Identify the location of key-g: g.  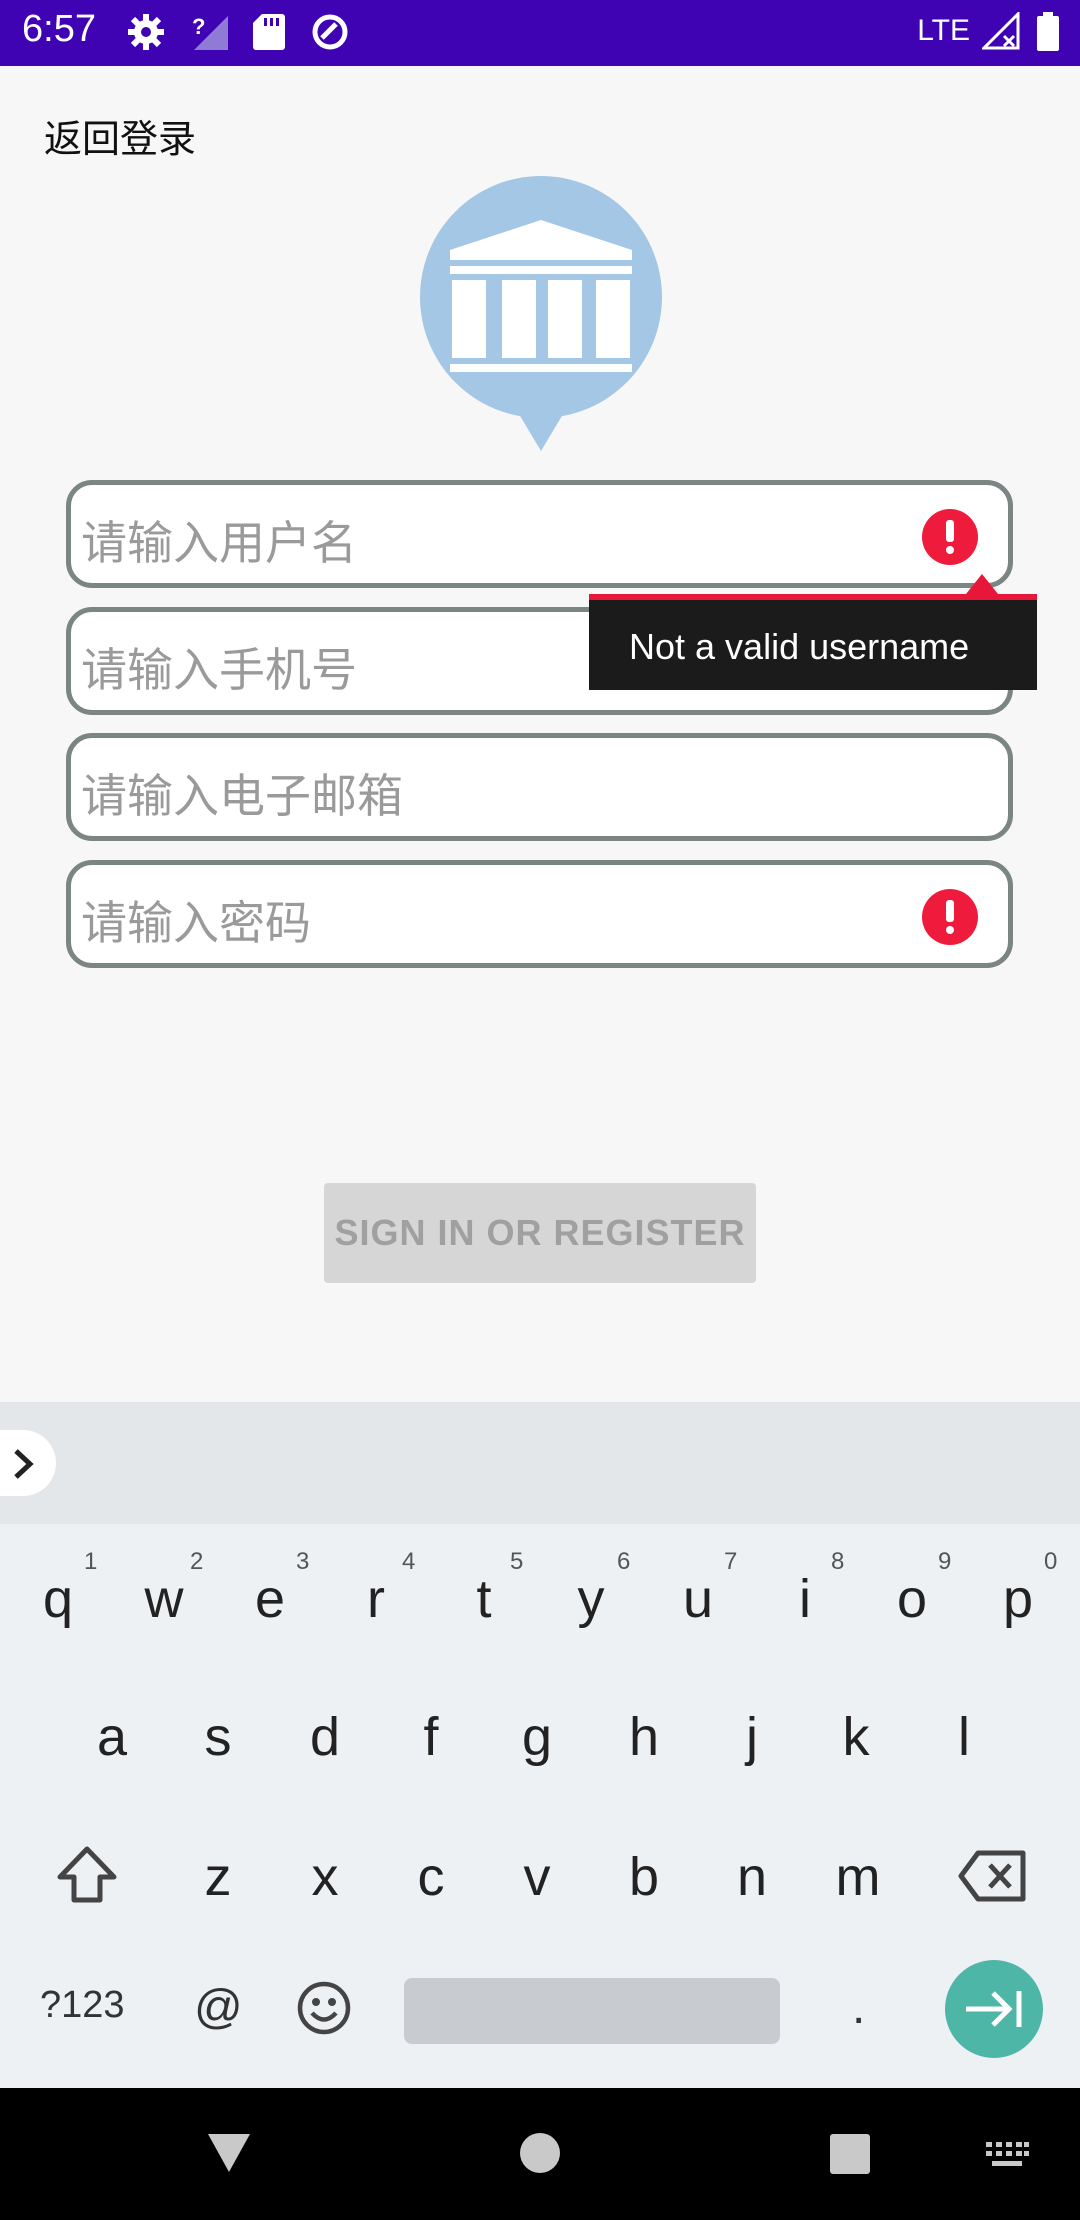
(537, 1737).